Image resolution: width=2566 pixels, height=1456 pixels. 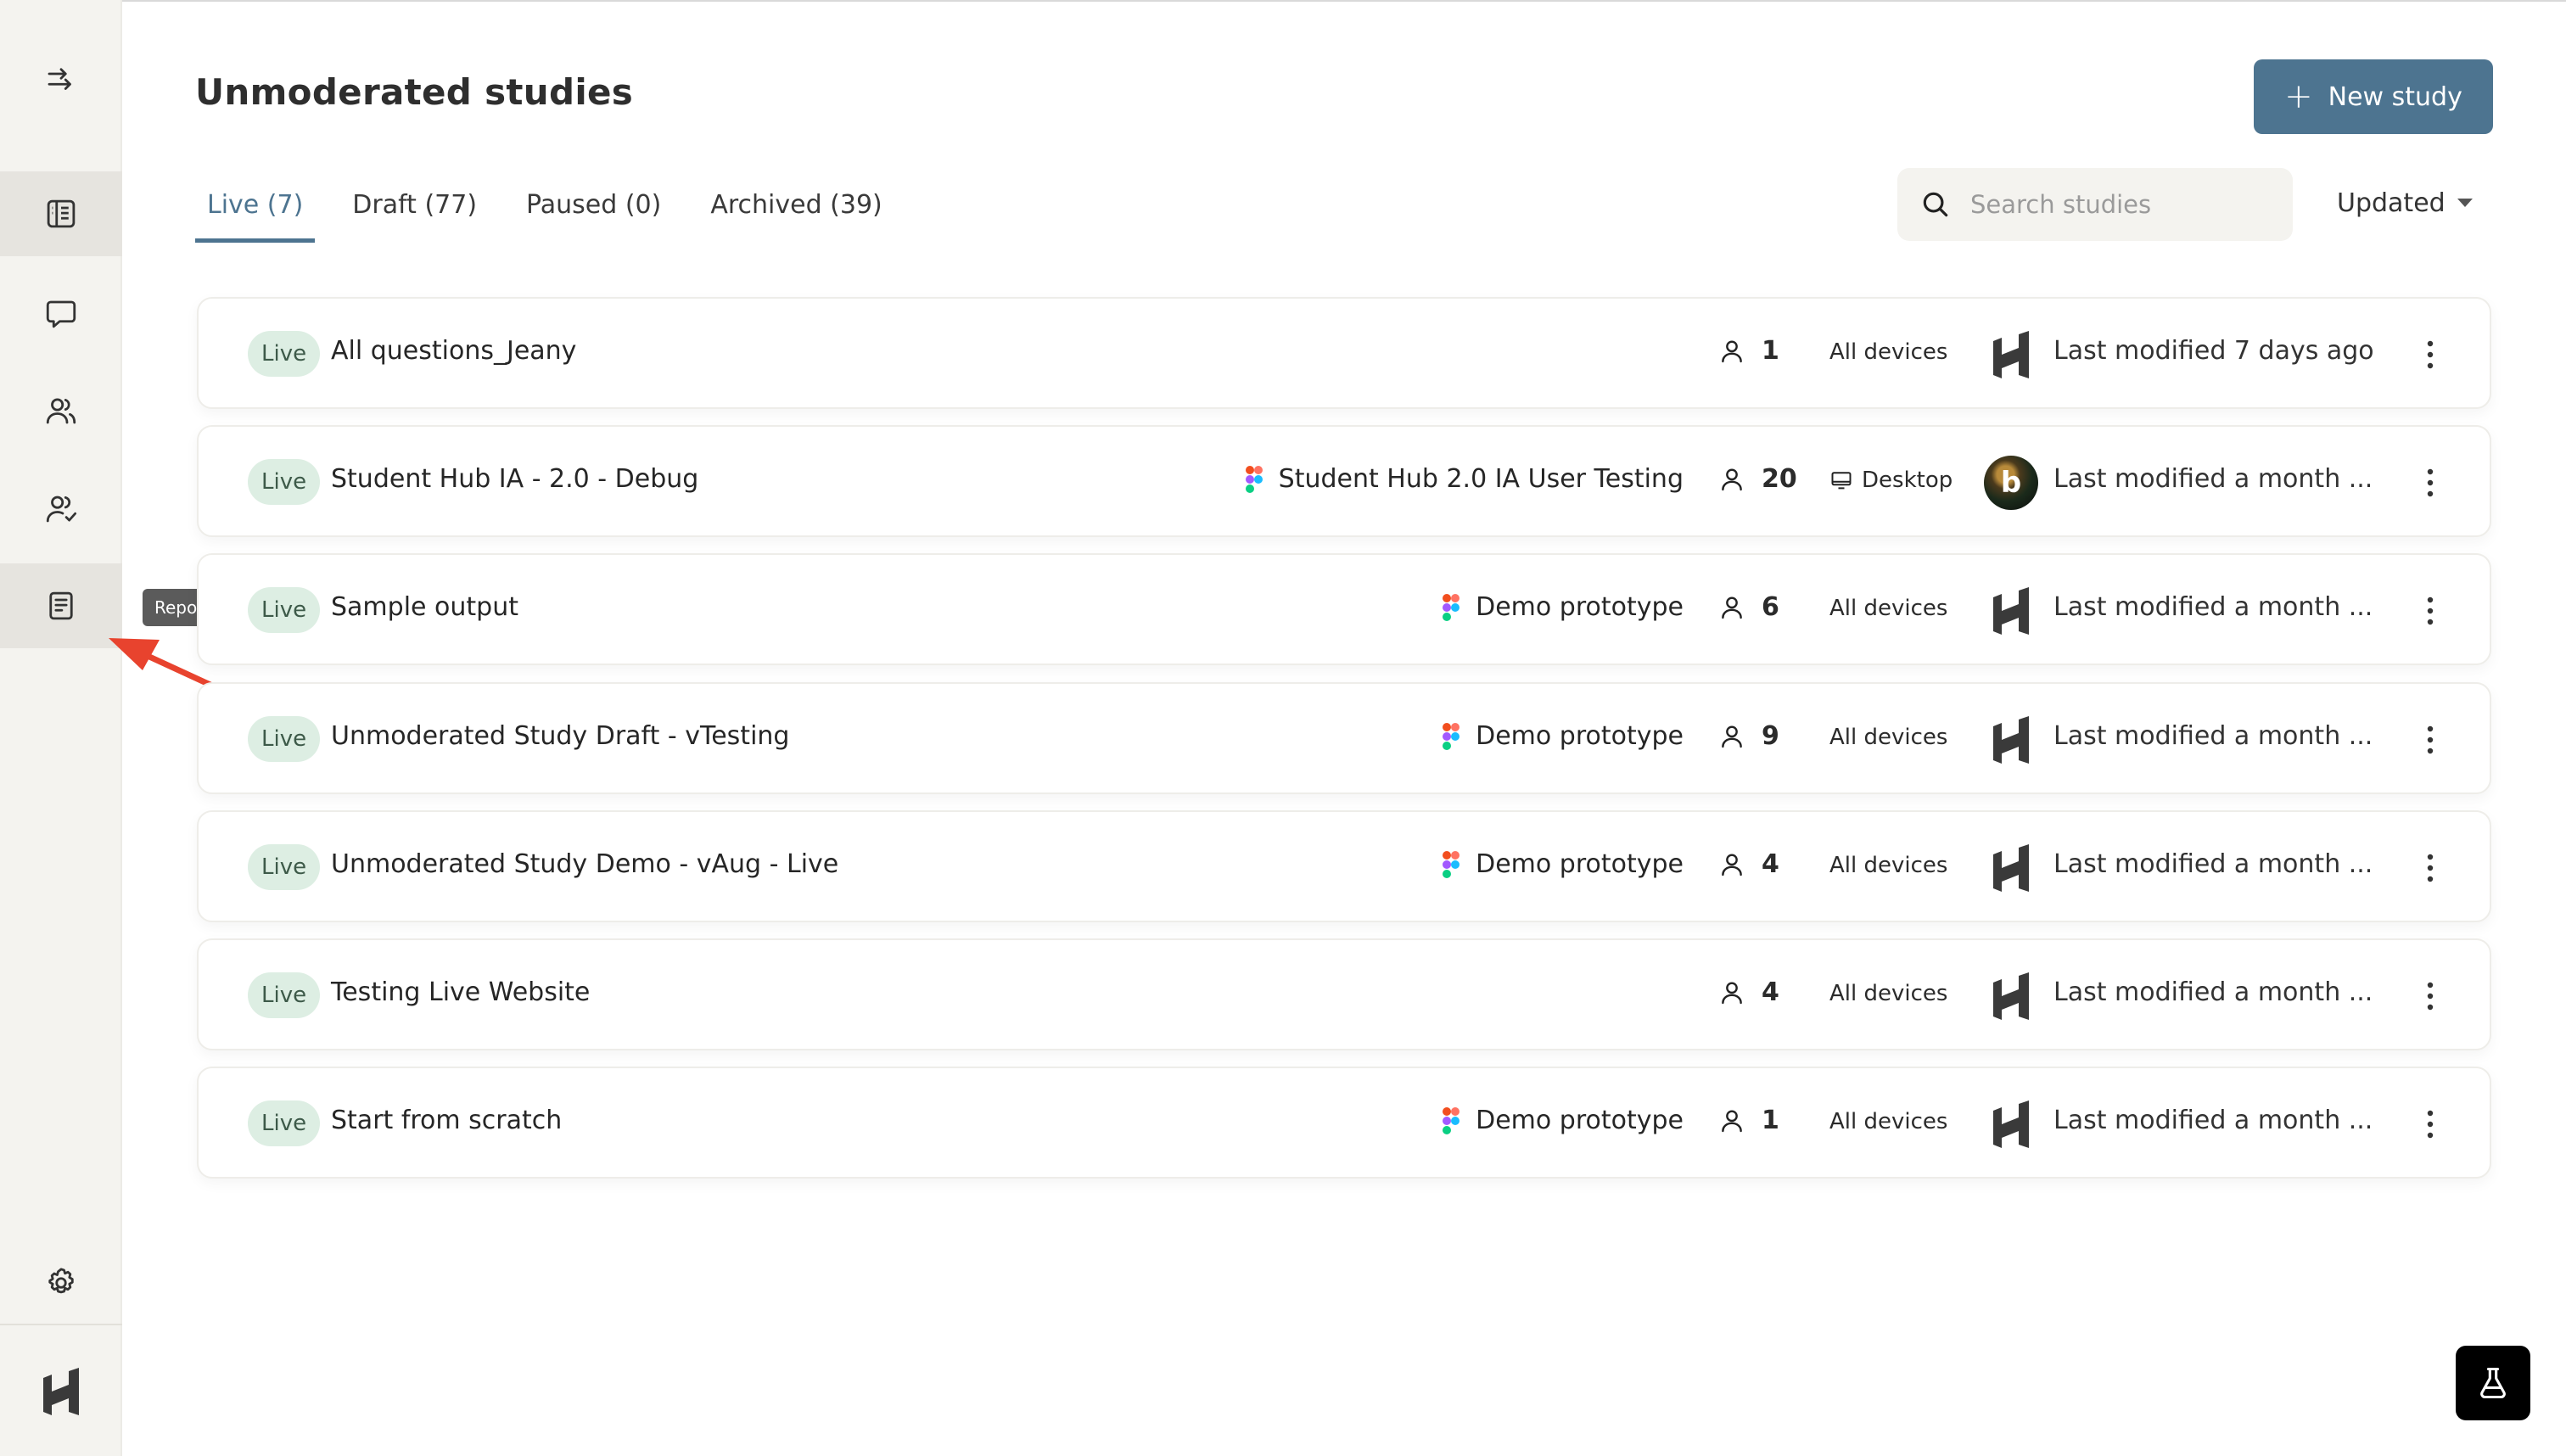 I want to click on chevron-down-icon, so click(x=2465, y=203).